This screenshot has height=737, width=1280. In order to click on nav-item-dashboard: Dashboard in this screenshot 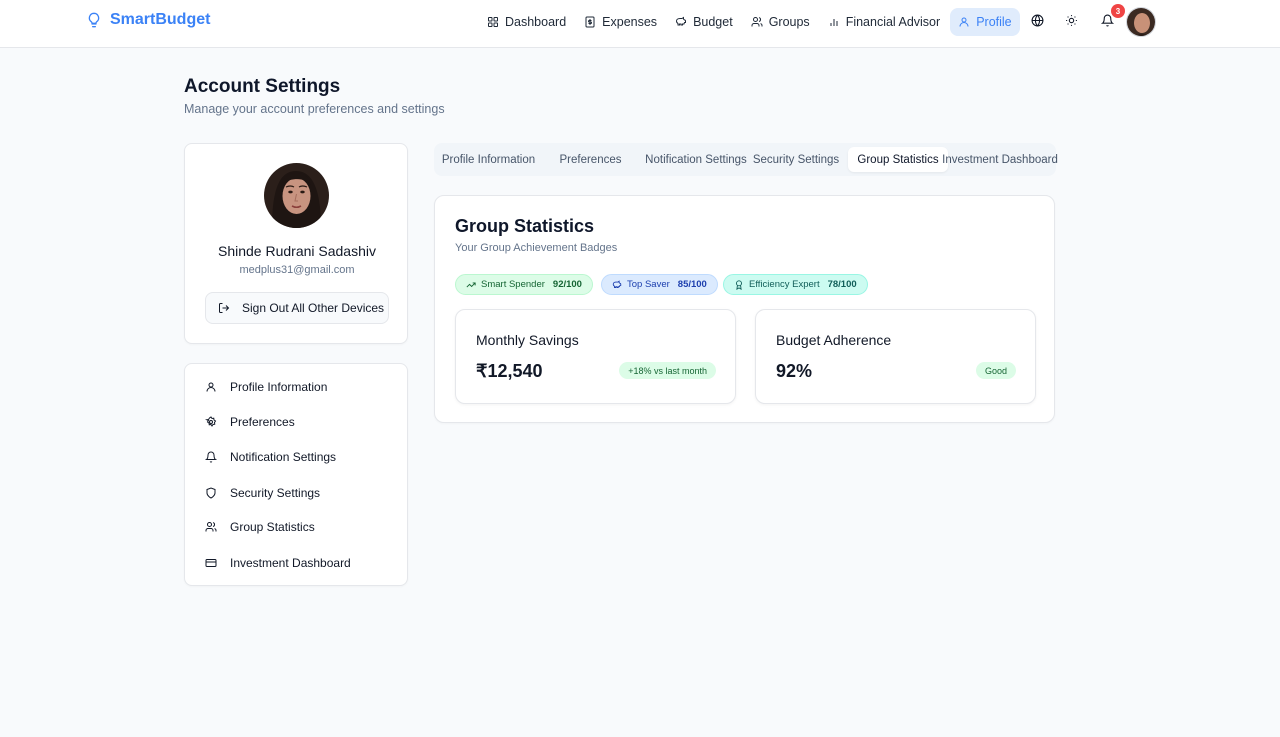, I will do `click(526, 22)`.